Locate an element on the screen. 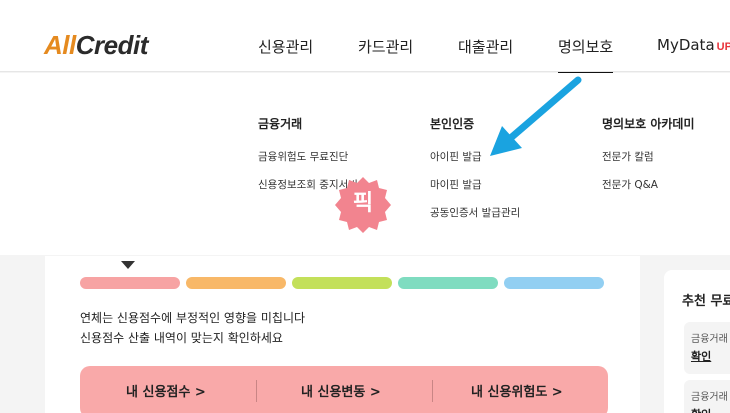  nav-mydata: MyData UP is located at coordinates (693, 45).